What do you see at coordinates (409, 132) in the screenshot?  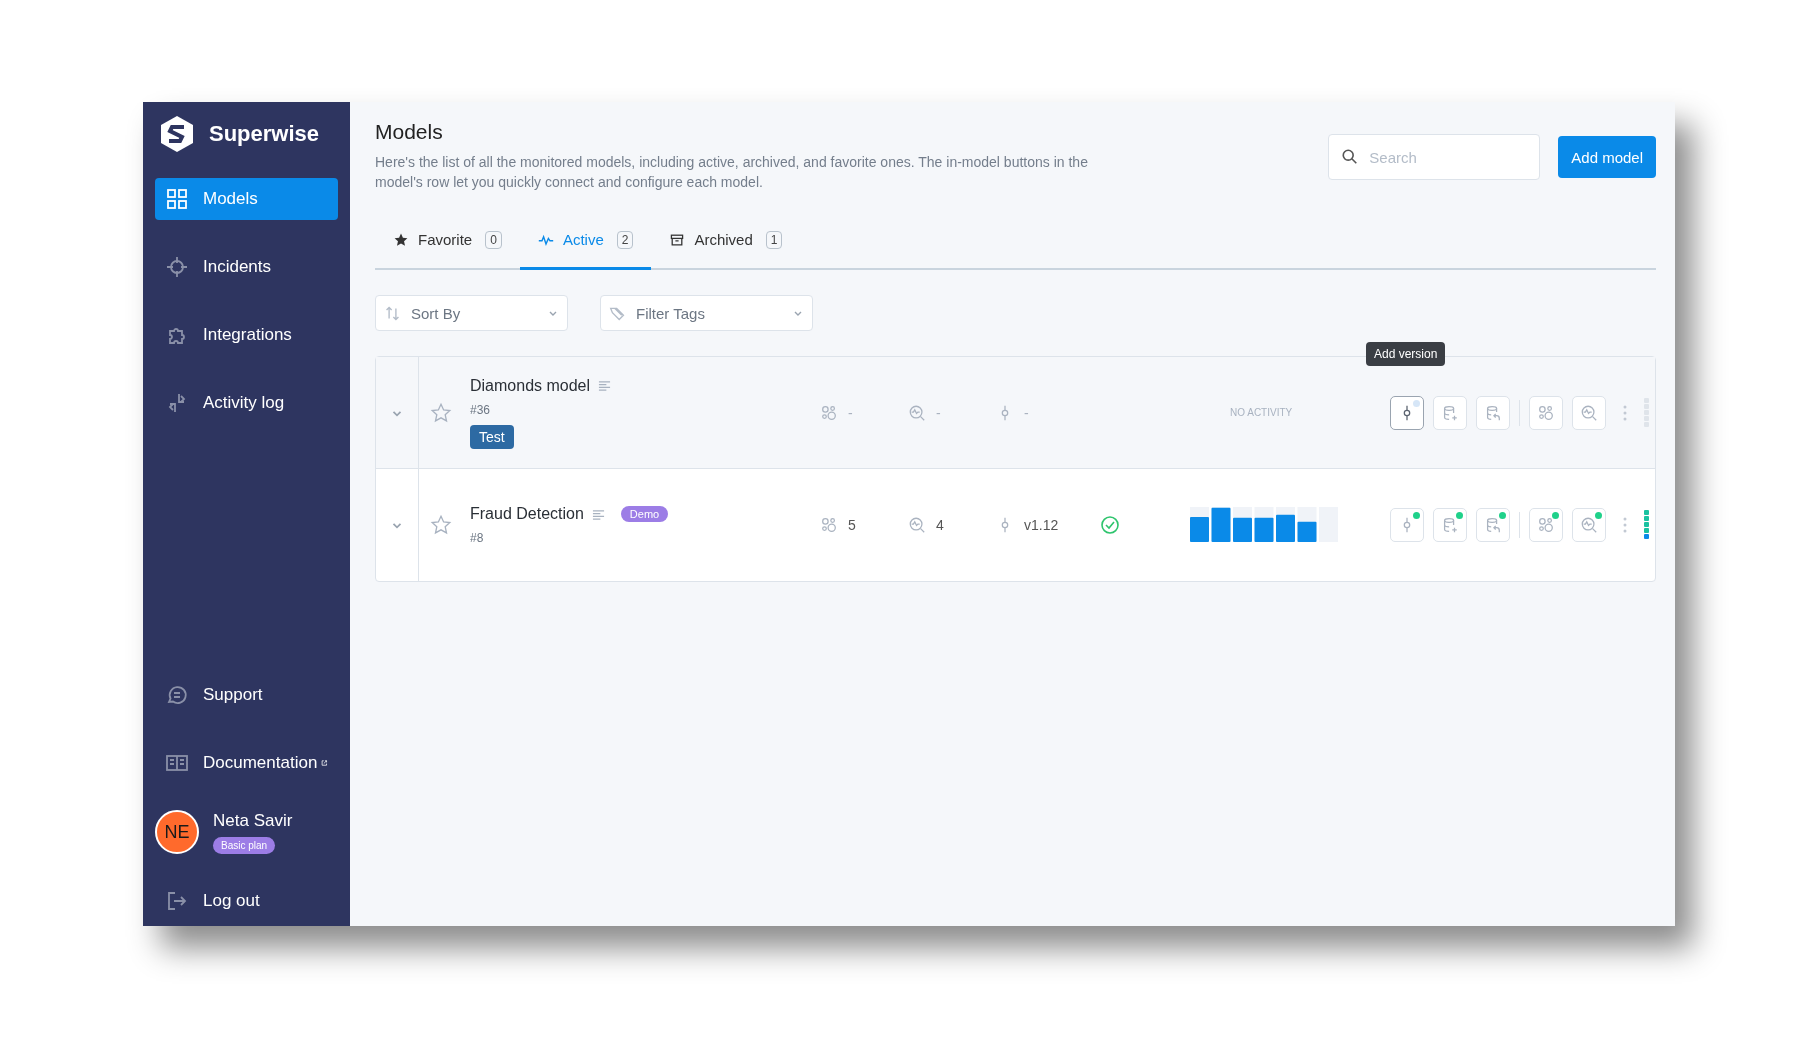 I see `page-title: Models` at bounding box center [409, 132].